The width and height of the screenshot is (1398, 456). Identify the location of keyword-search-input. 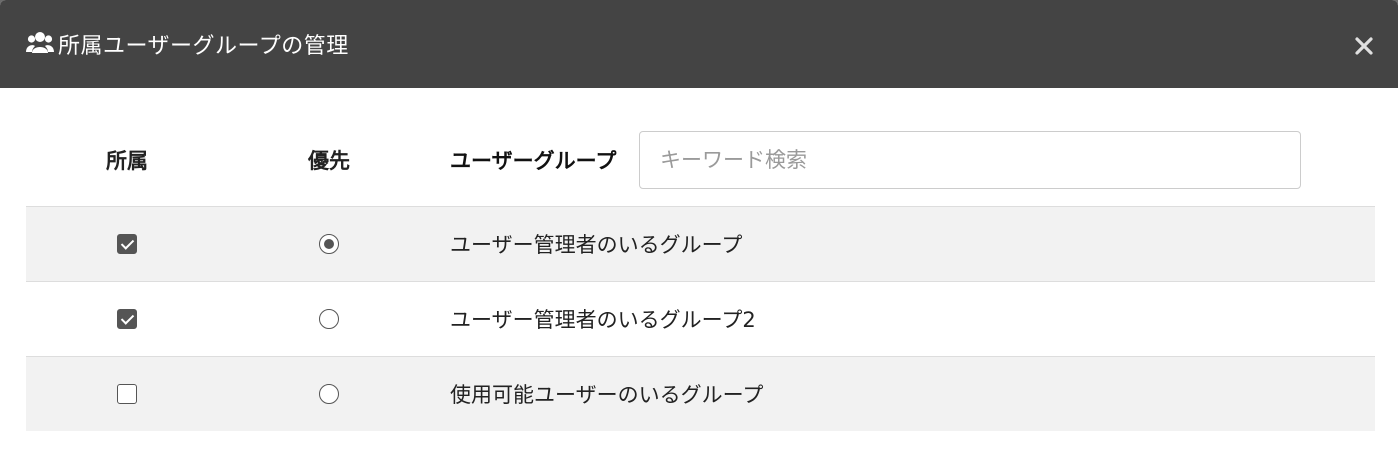
(970, 160).